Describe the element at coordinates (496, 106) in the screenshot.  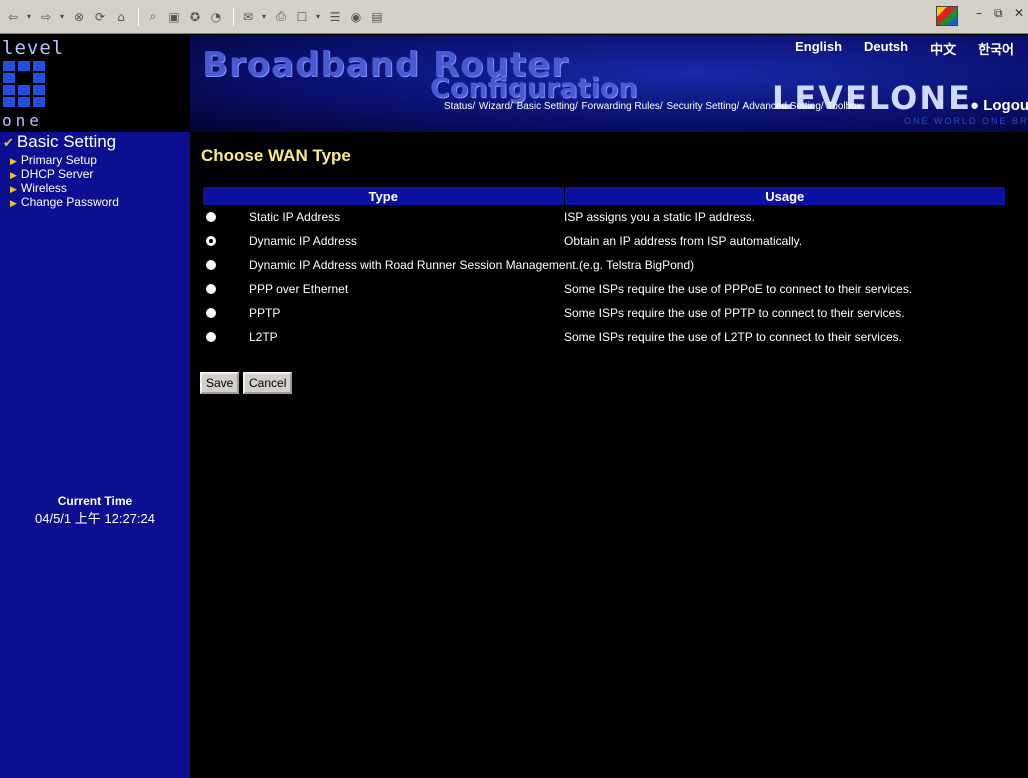
I see `nav-wizard: Wizard/` at that location.